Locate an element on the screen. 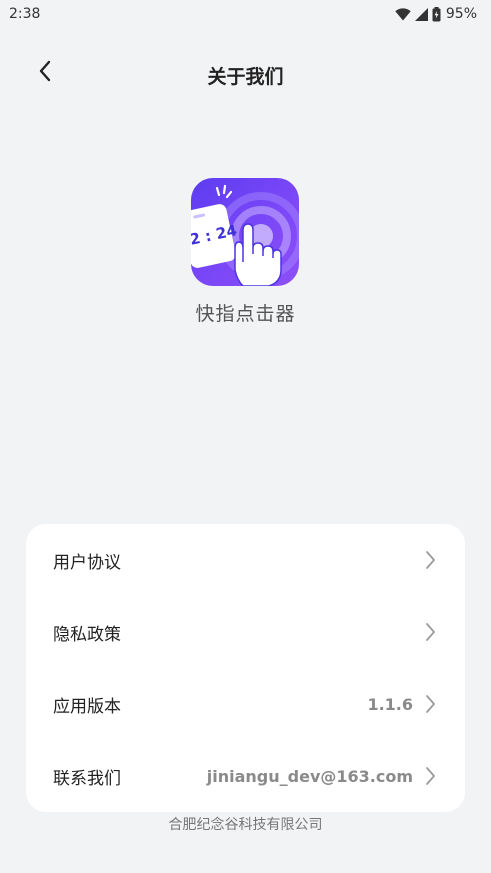  row-label: 联系我们 is located at coordinates (87, 778).